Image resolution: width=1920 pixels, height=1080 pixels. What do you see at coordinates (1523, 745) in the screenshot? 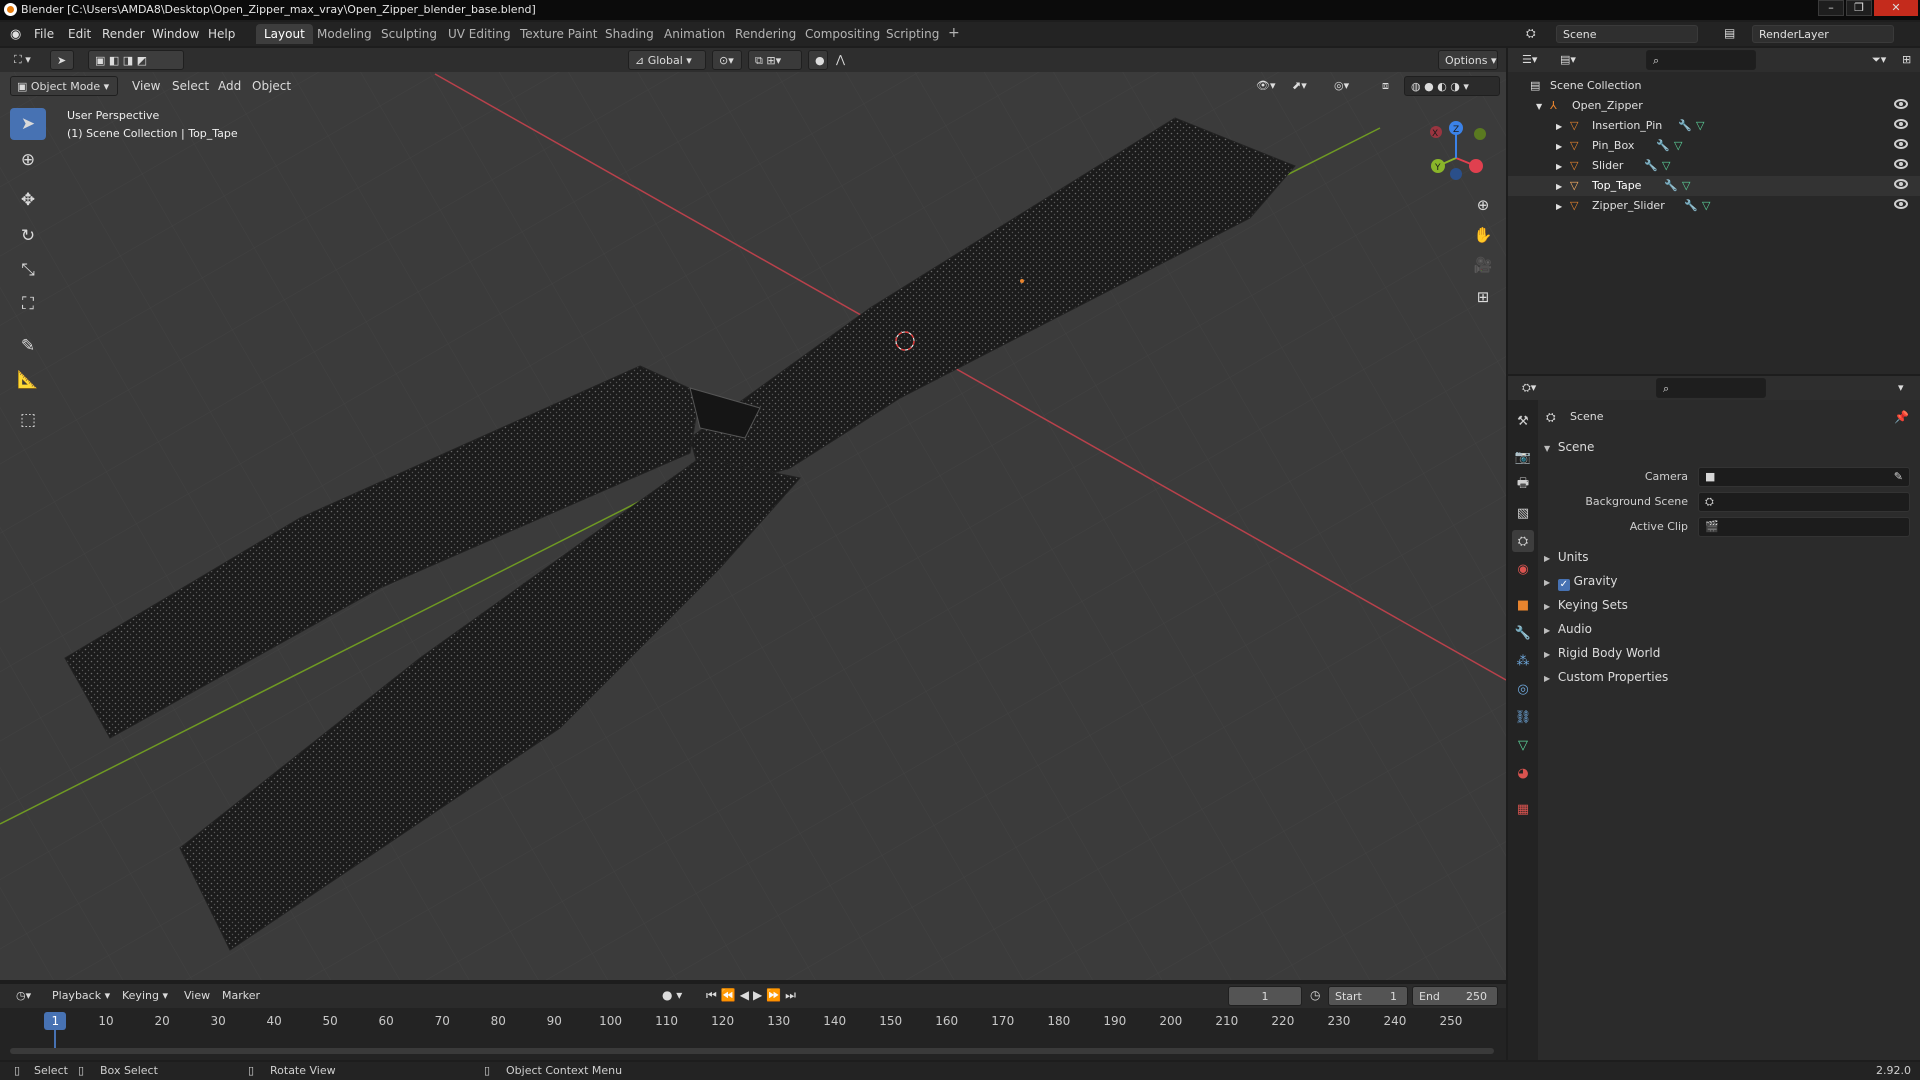
I see `data-tab-icon: ▽` at bounding box center [1523, 745].